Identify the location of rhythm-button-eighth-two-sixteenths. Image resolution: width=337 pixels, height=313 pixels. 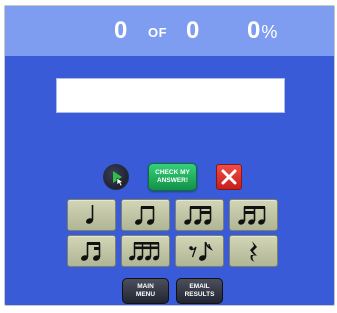
(199, 215).